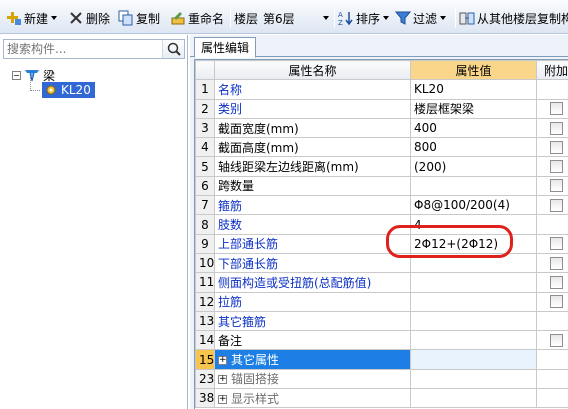  I want to click on table-row: 1 名称 KL20, so click(381, 89).